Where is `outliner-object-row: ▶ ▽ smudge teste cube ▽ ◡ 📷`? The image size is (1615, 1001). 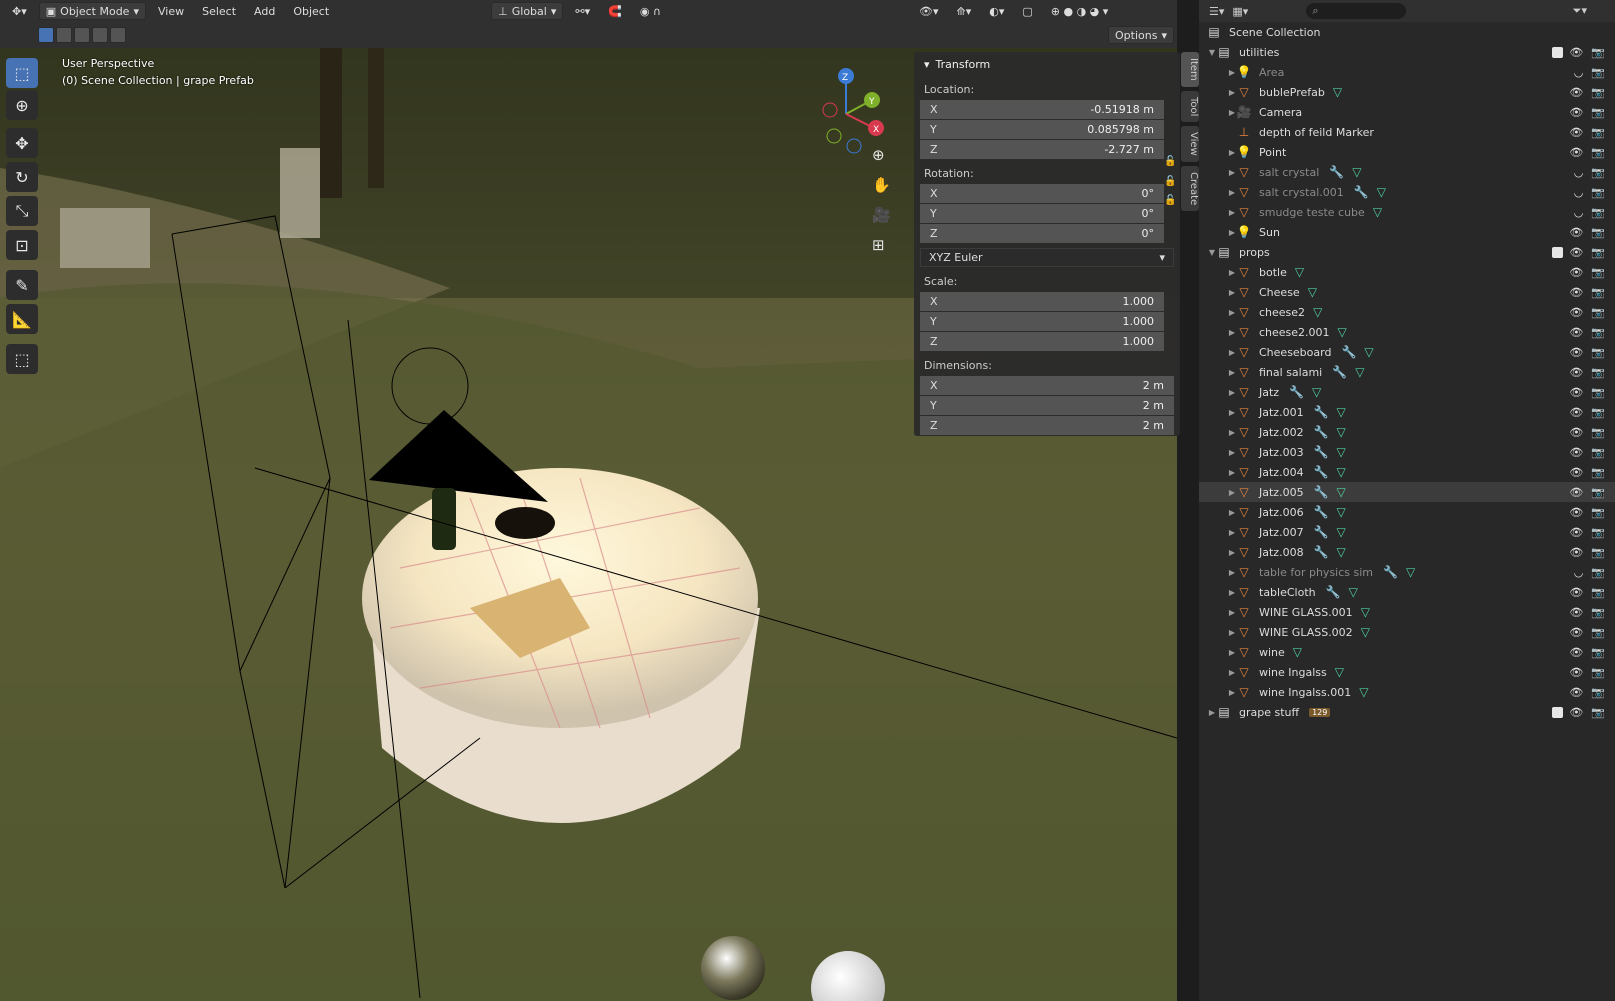
outliner-object-row: ▶ ▽ smudge teste cube ▽ ◡ 📷 is located at coordinates (1407, 212).